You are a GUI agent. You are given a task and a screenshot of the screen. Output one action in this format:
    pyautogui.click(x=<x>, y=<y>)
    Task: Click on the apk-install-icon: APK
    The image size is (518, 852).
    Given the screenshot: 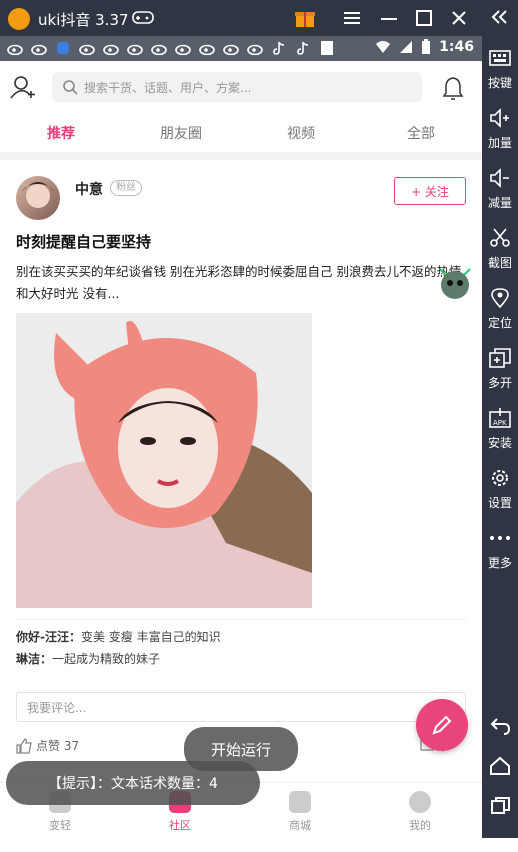 What is the action you would take?
    pyautogui.click(x=500, y=418)
    